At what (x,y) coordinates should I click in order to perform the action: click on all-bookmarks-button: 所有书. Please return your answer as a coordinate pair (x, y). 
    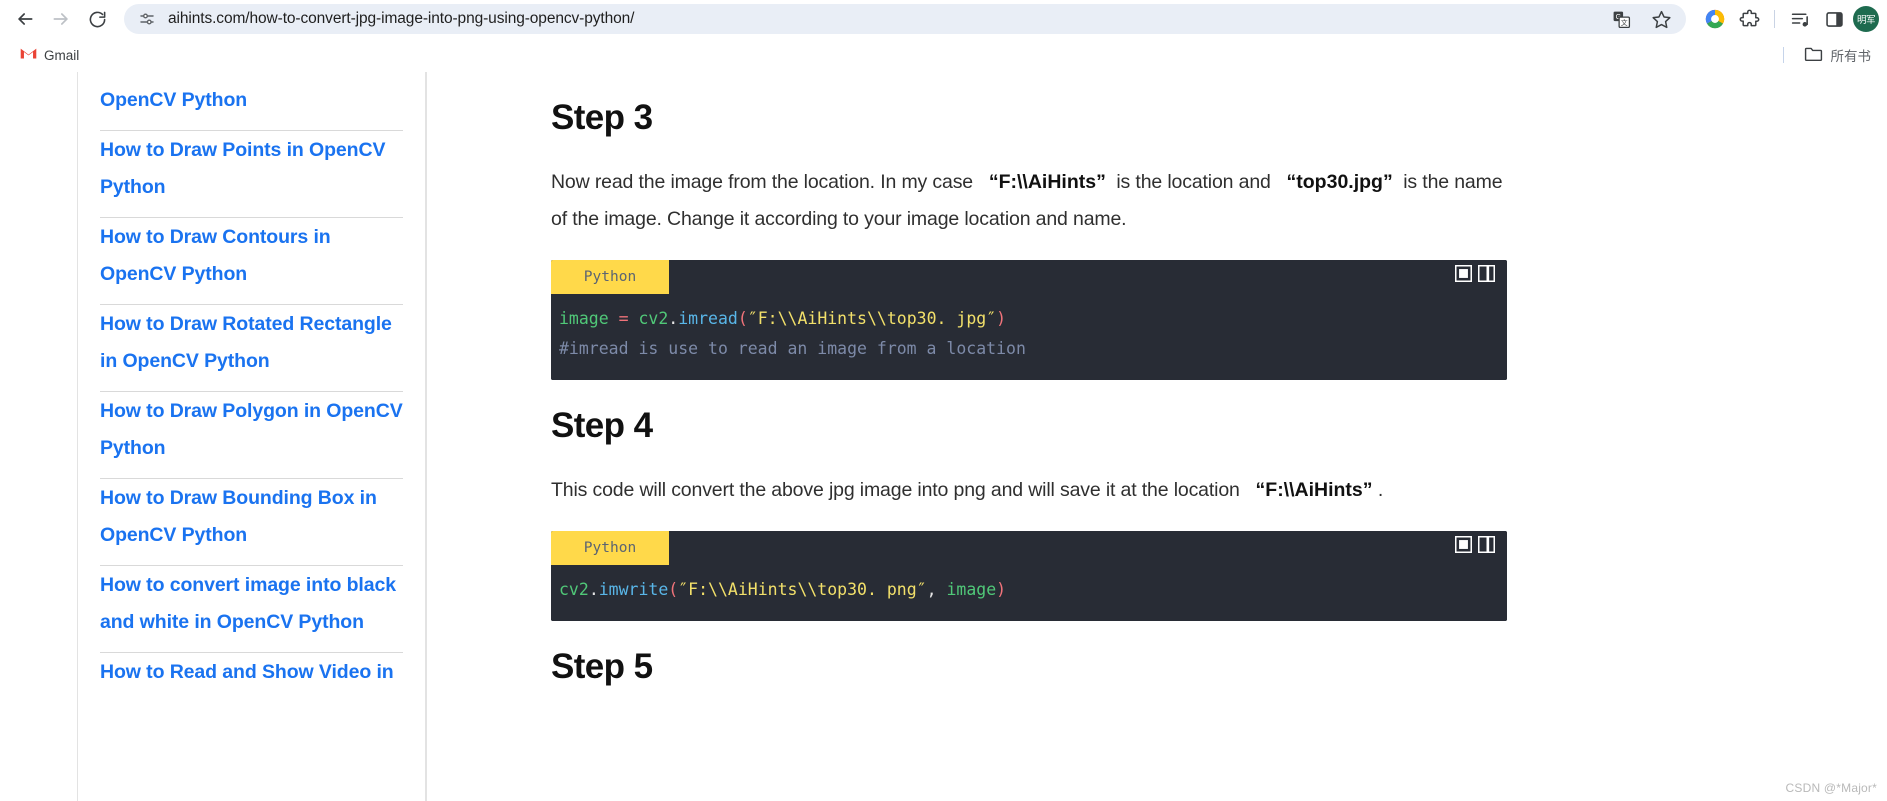
    Looking at the image, I should click on (1838, 55).